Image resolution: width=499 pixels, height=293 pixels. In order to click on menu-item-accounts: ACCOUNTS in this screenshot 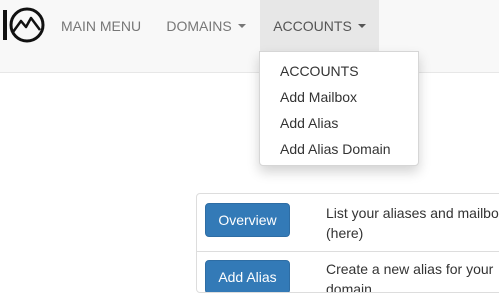, I will do `click(339, 71)`.